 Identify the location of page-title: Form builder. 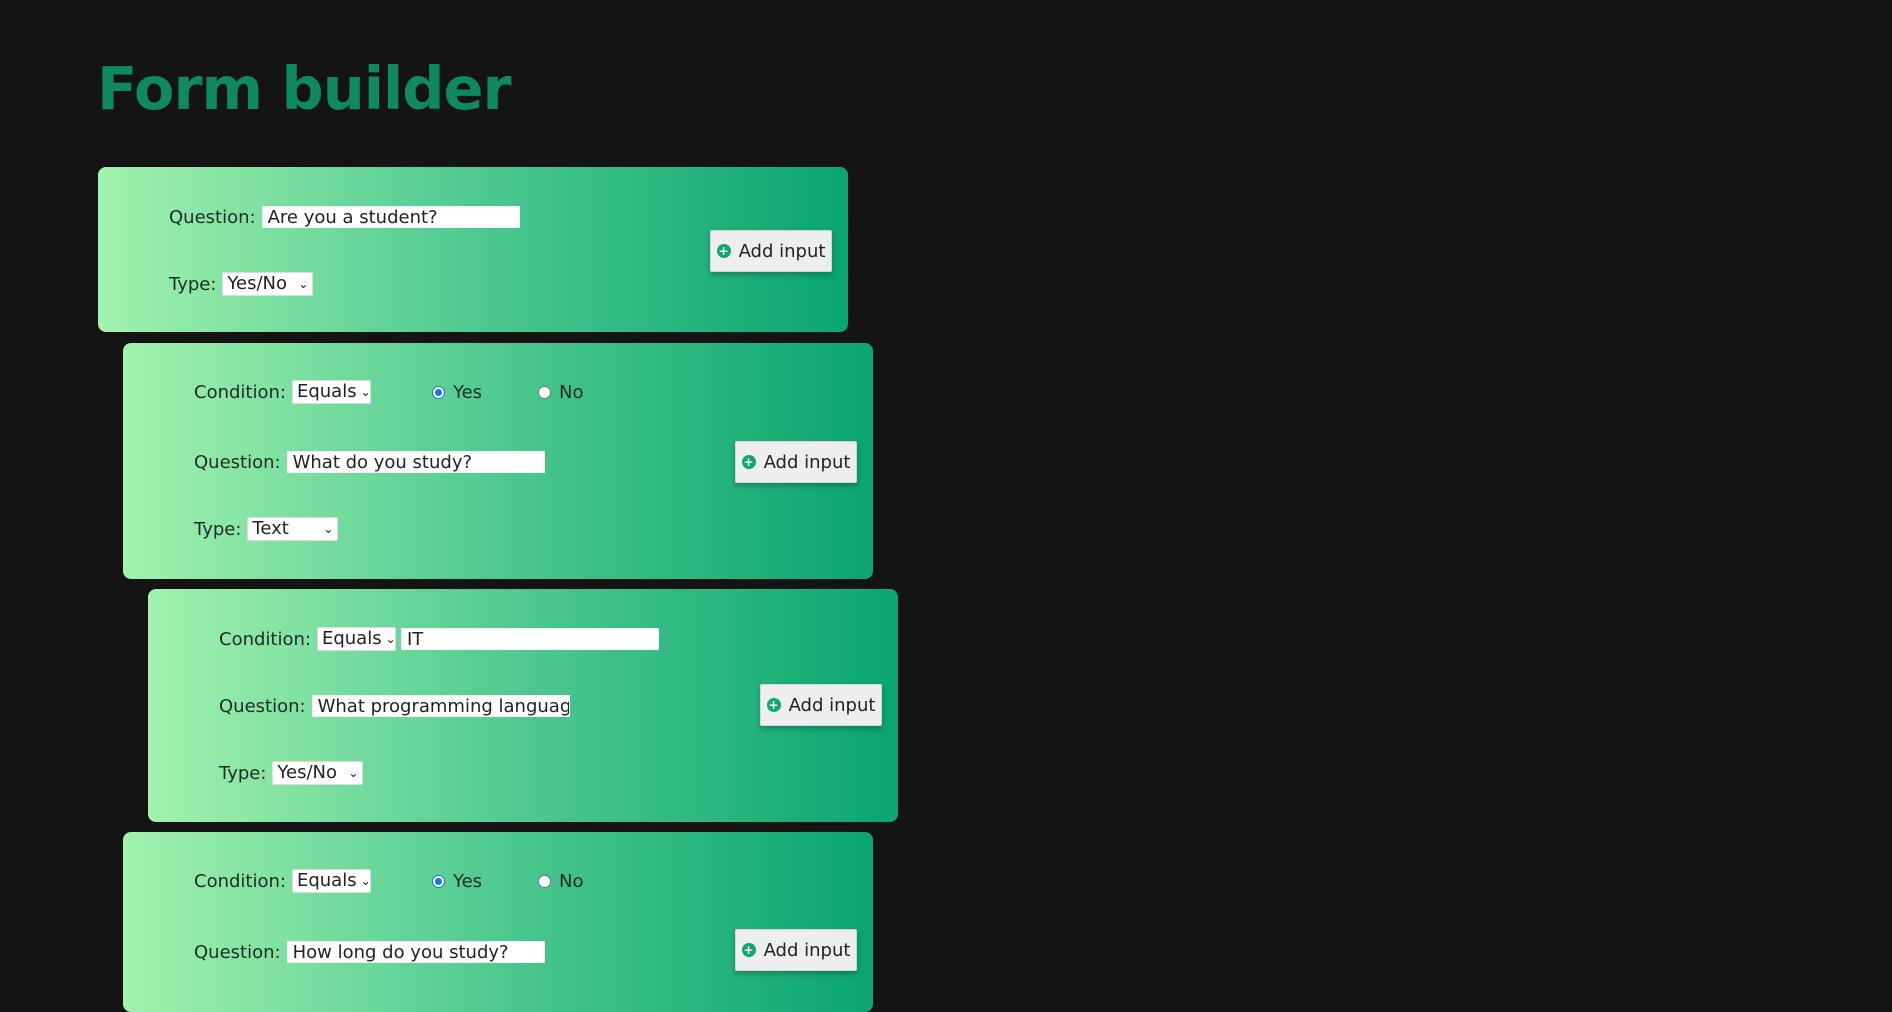
(304, 88).